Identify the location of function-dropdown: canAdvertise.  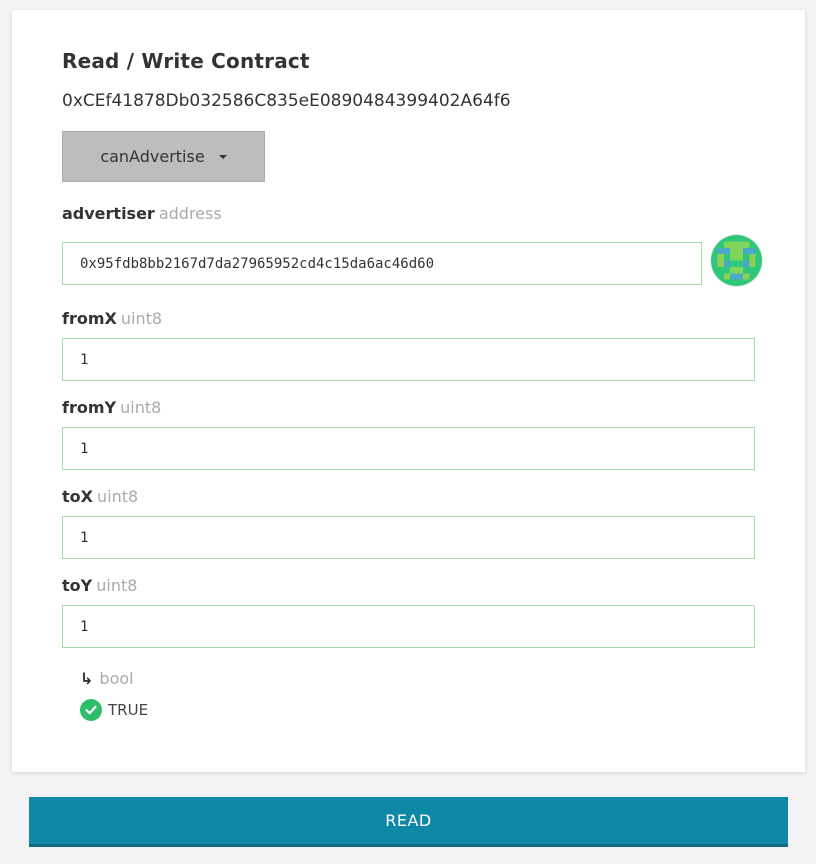
(163, 156).